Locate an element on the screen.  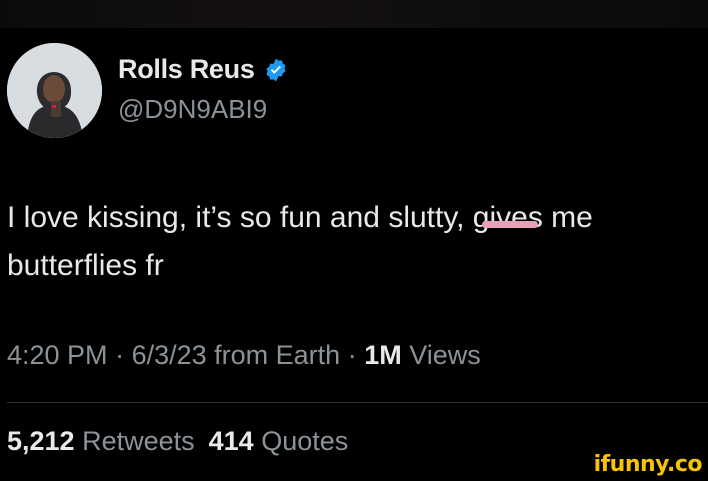
author-handle: @D9N9ABI9 is located at coordinates (192, 109).